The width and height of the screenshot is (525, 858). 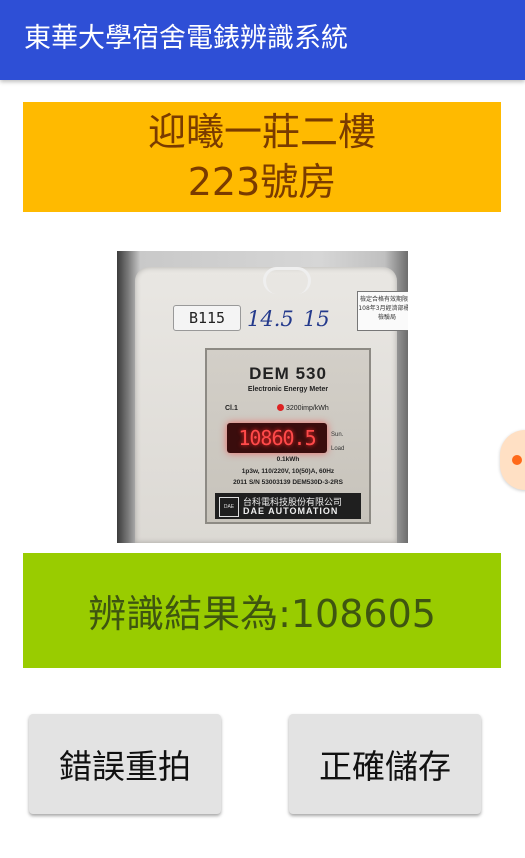 What do you see at coordinates (338, 449) in the screenshot?
I see `side-label-bottom: Load` at bounding box center [338, 449].